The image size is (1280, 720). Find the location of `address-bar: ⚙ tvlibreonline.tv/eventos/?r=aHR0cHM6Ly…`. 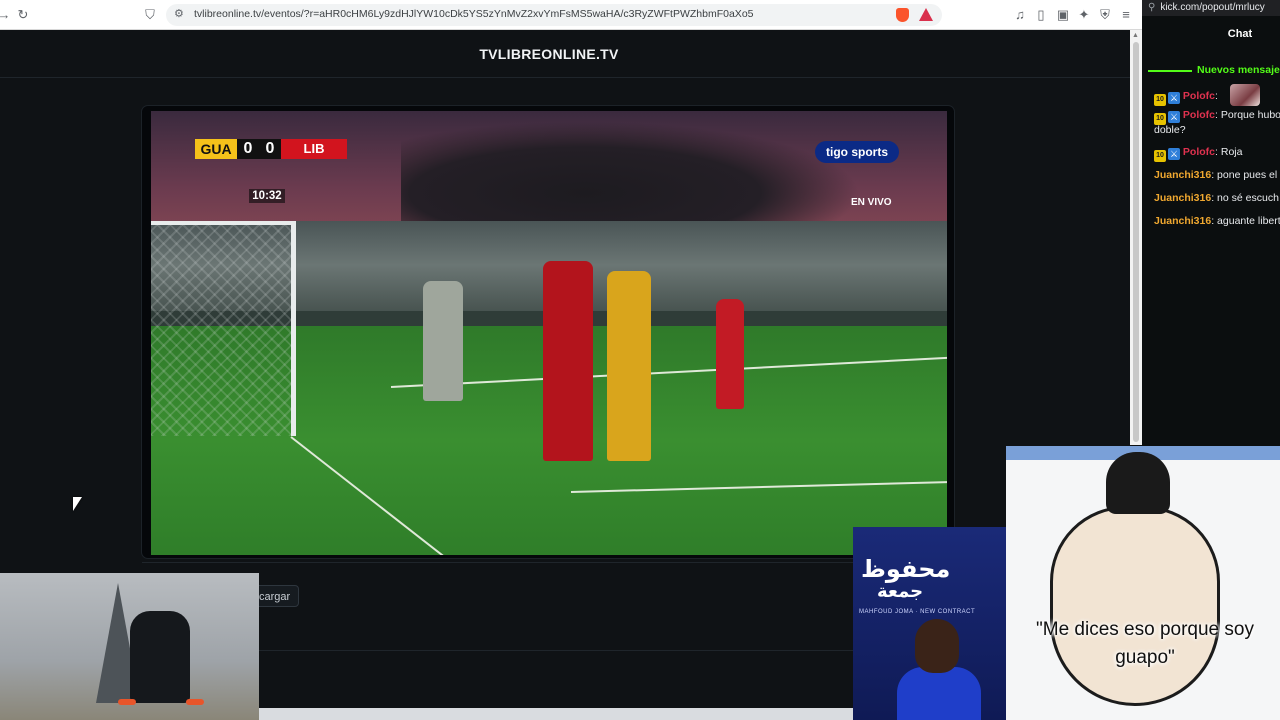

address-bar: ⚙ tvlibreonline.tv/eventos/?r=aHR0cHM6Ly… is located at coordinates (554, 15).